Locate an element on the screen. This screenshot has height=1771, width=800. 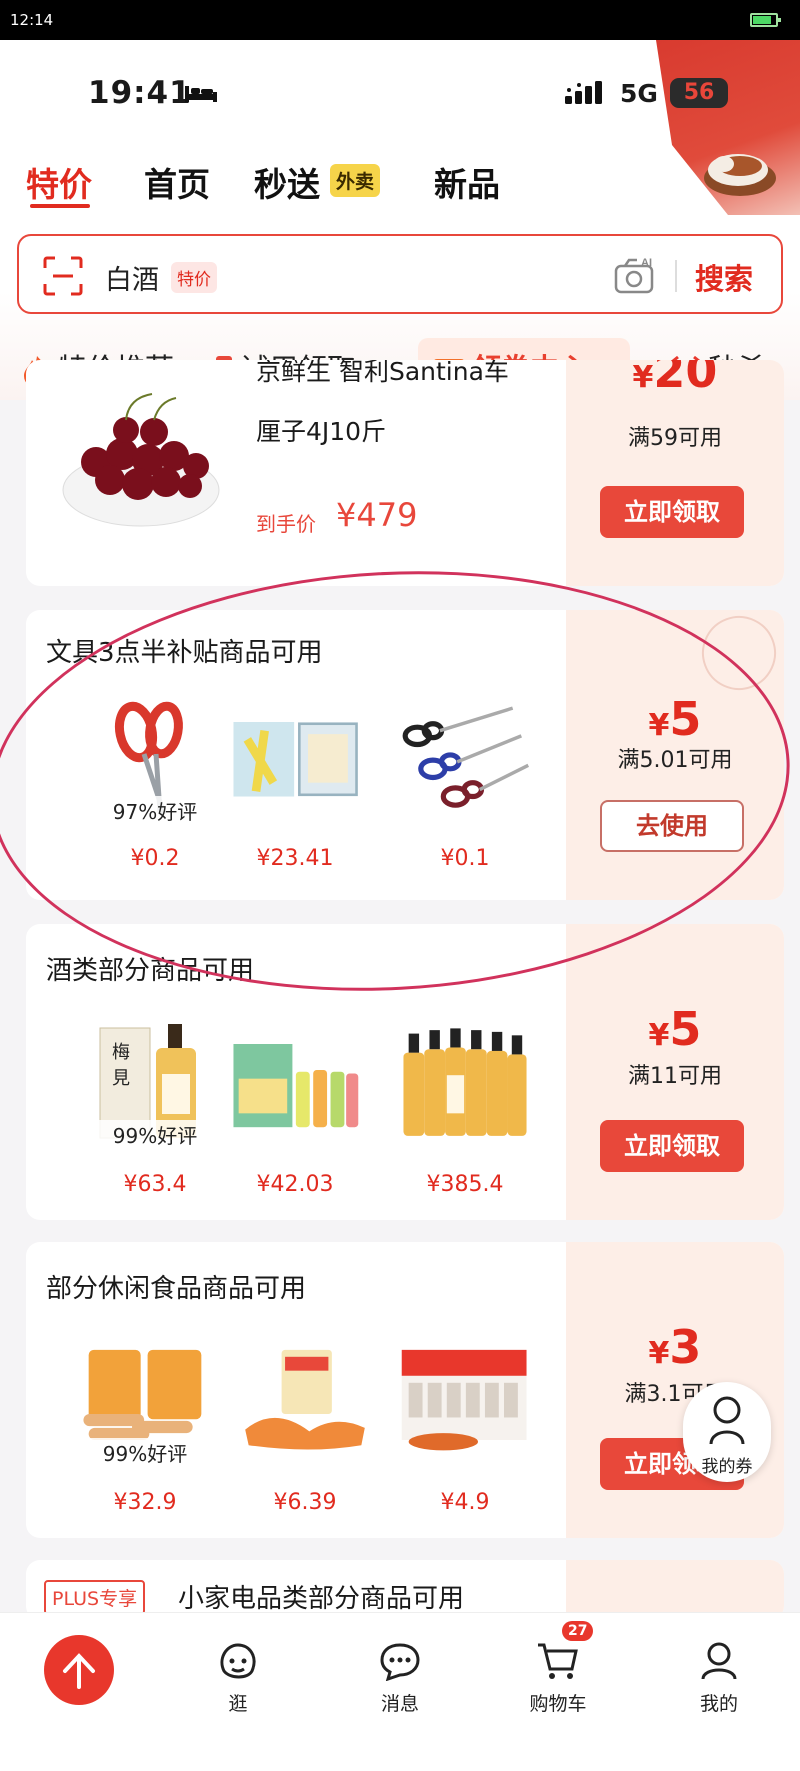
product-item: ¥4.9 is located at coordinates (465, 1425).